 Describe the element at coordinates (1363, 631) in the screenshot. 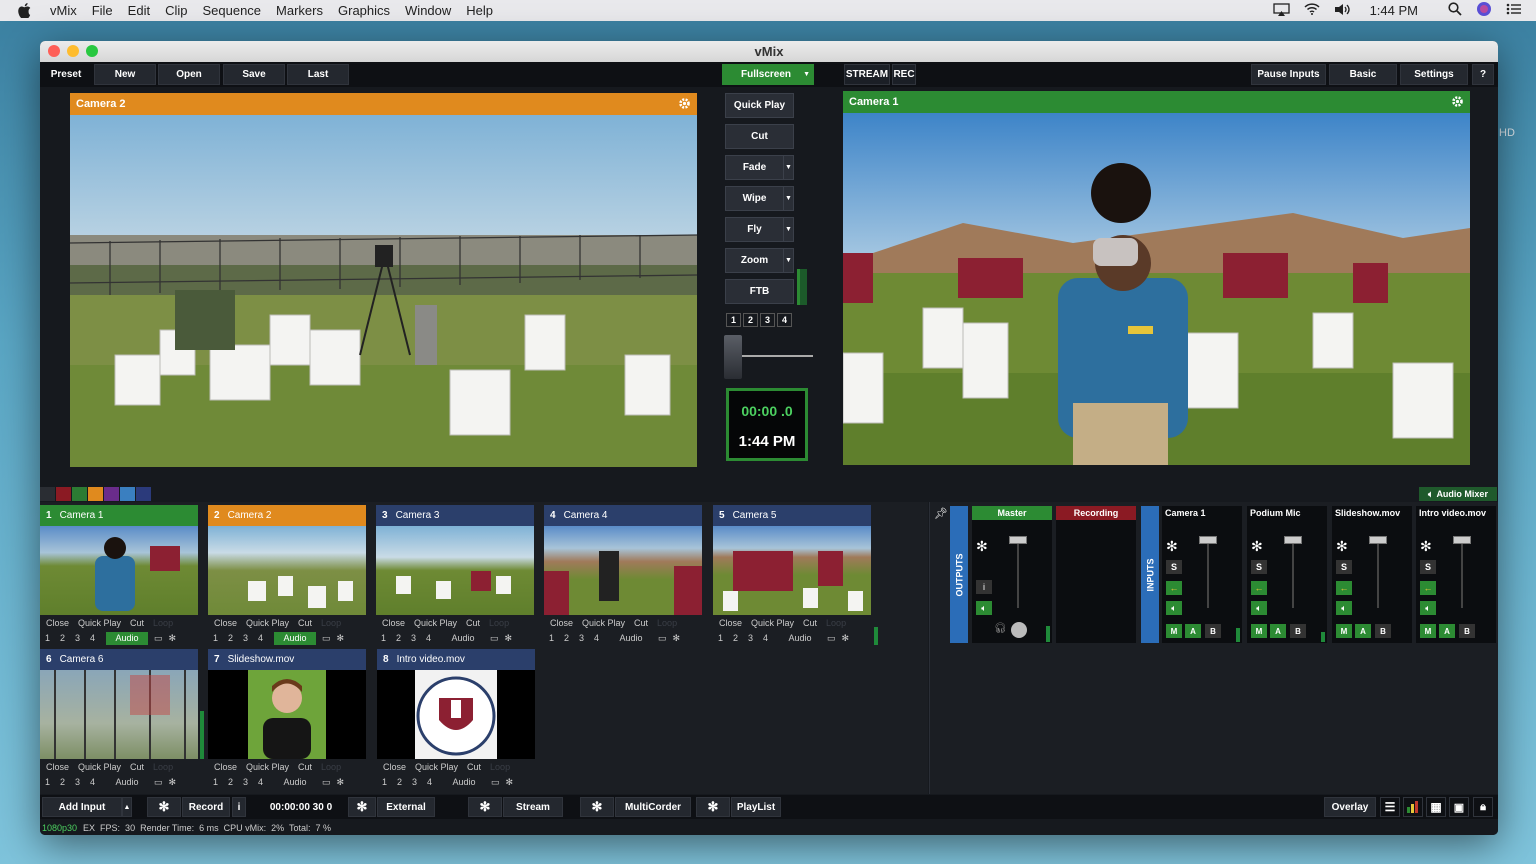

I see `bus-a-button: A` at that location.